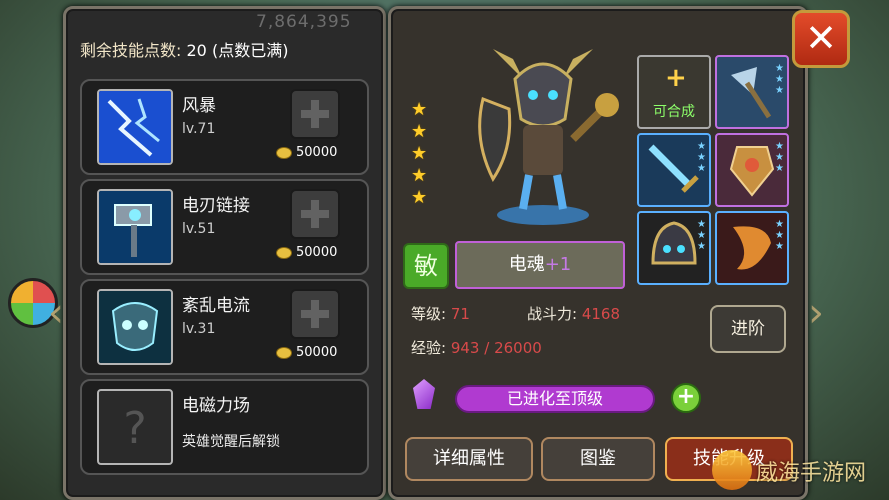  Describe the element at coordinates (224, 327) in the screenshot. I see `skill-row: 紊乱电流 lv.31 50000` at that location.